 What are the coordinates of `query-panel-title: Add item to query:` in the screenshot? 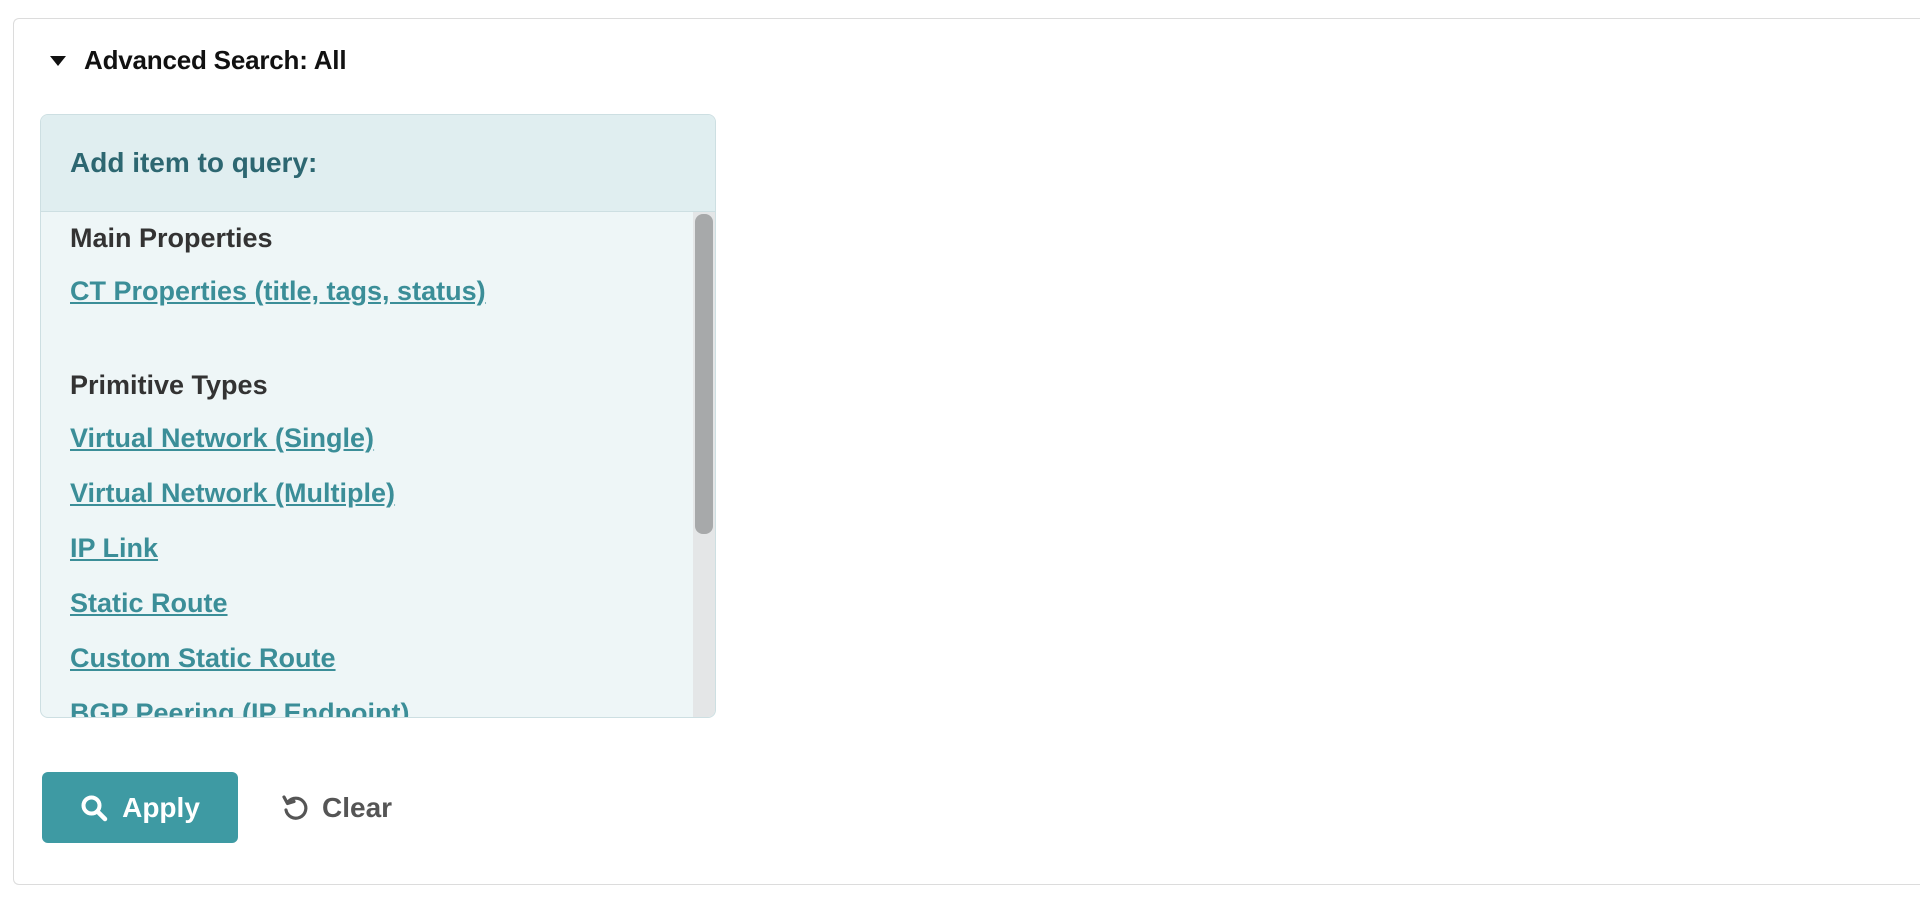 It's located at (194, 162).